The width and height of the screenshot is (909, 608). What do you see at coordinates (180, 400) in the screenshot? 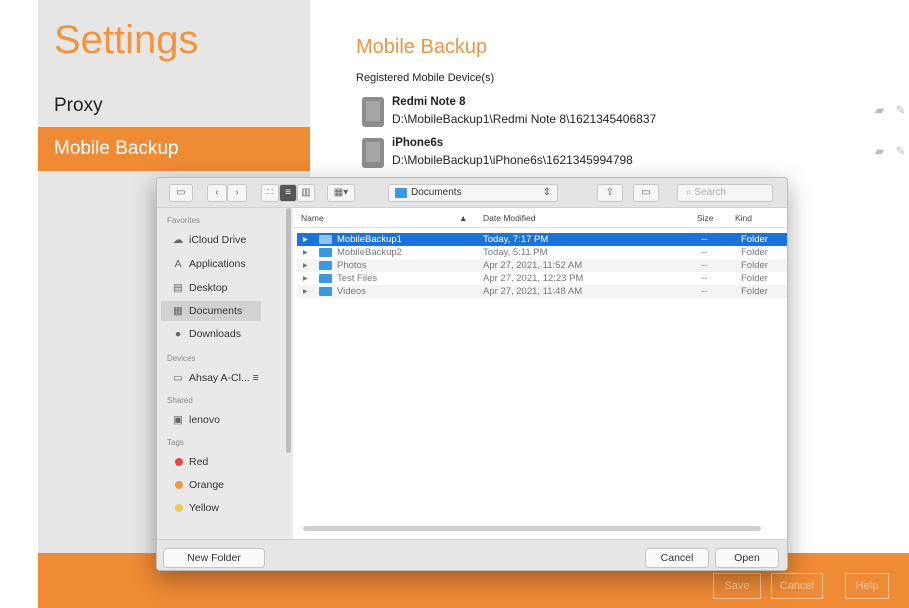
I see `shared-header: Shared` at bounding box center [180, 400].